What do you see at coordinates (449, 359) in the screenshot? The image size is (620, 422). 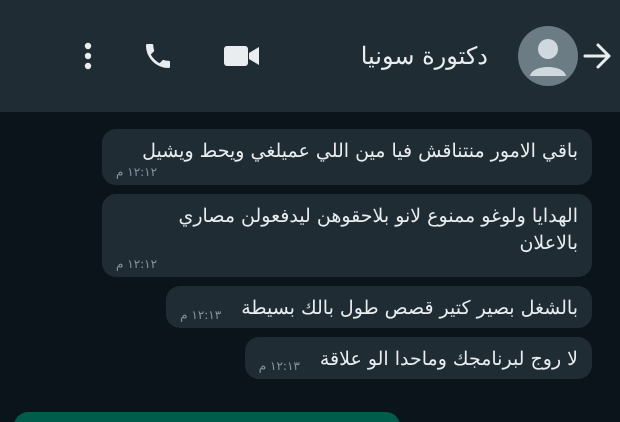 I see `message-text: لا روج لبرنامجك وماحدا الو علاقة` at bounding box center [449, 359].